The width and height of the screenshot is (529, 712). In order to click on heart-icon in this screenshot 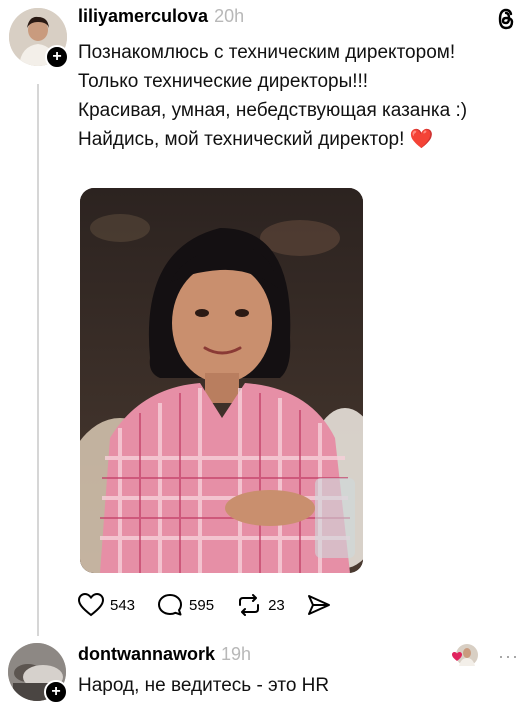, I will do `click(91, 605)`.